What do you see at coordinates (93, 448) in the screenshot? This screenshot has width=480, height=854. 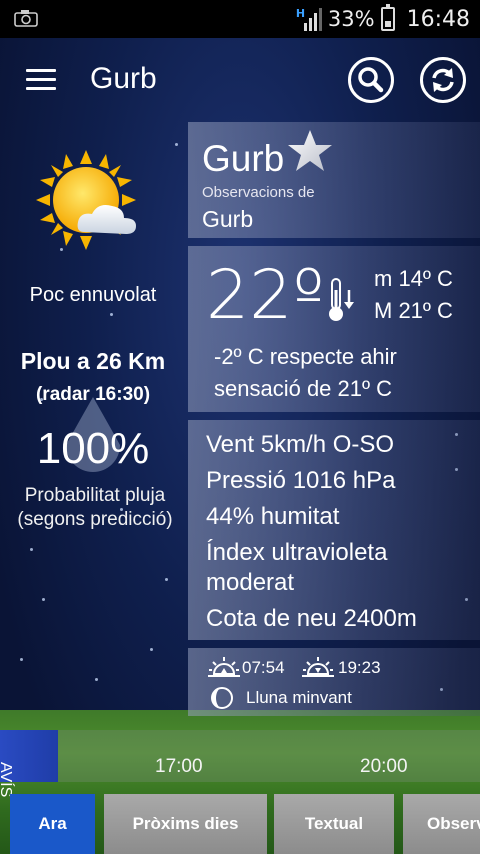 I see `rain-probability: 100%` at bounding box center [93, 448].